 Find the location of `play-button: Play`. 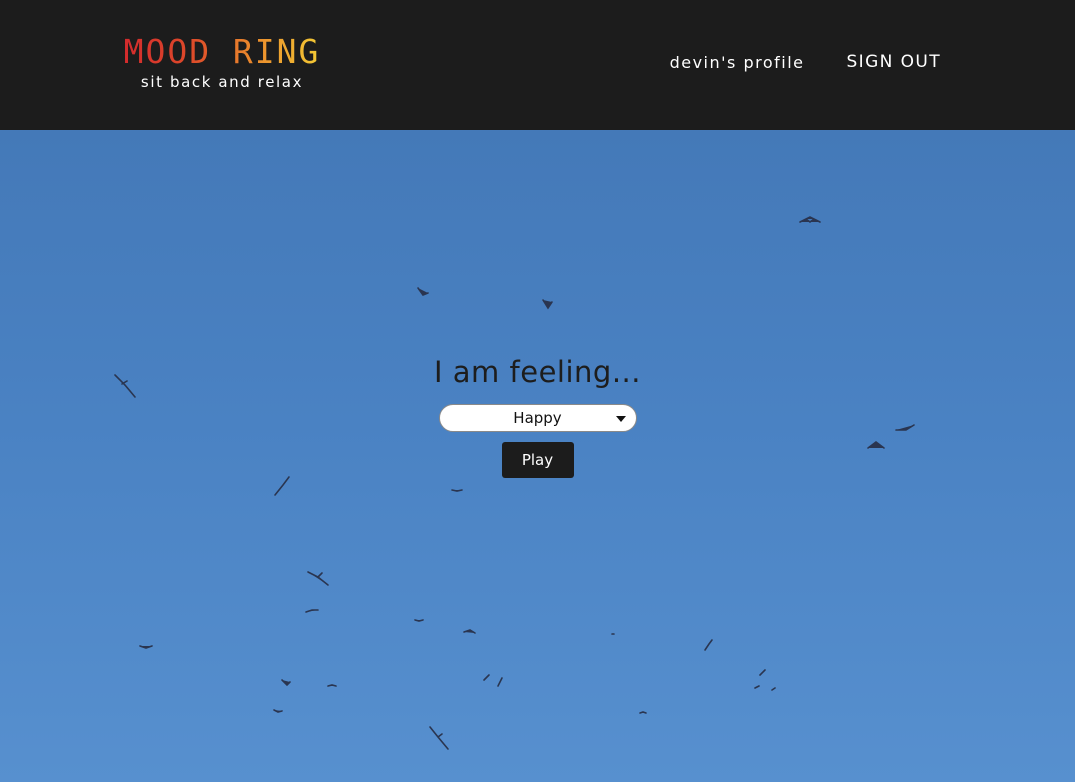

play-button: Play is located at coordinates (537, 460).